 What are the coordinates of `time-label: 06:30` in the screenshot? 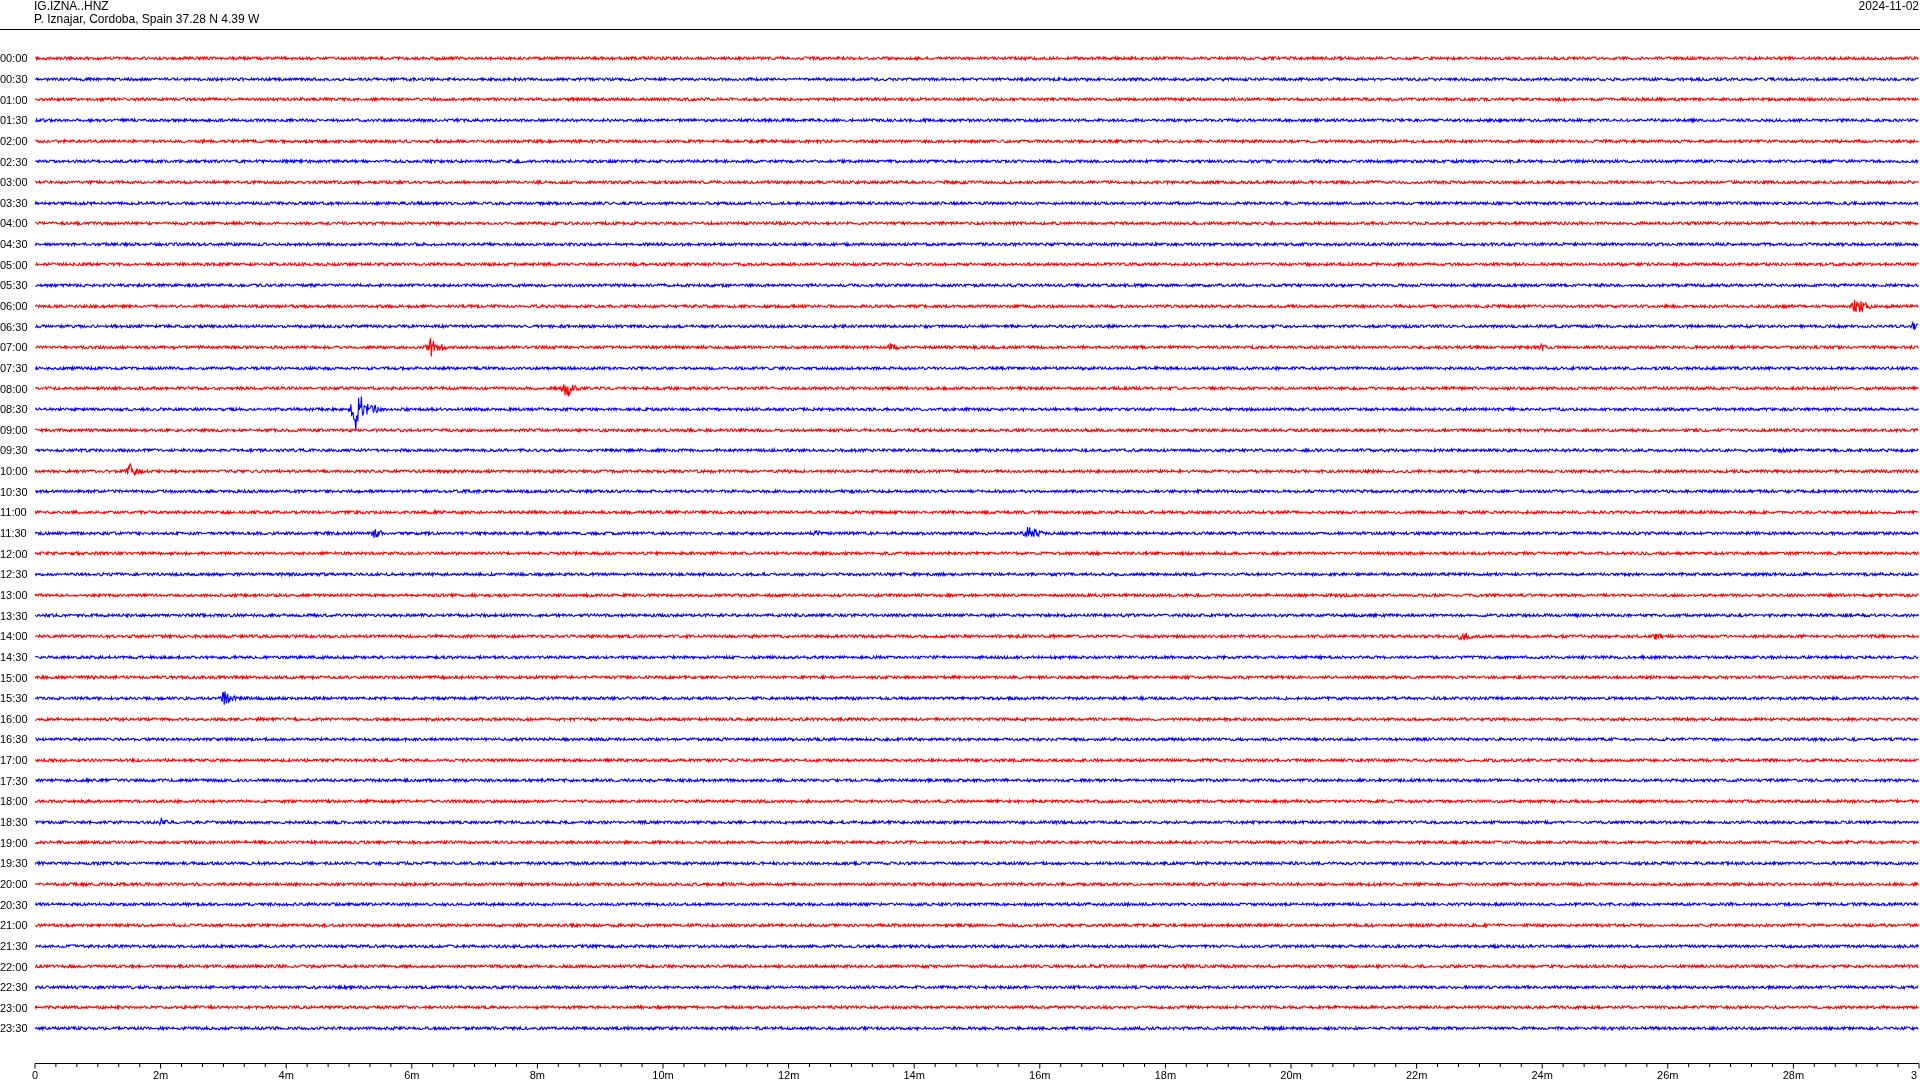 It's located at (14, 326).